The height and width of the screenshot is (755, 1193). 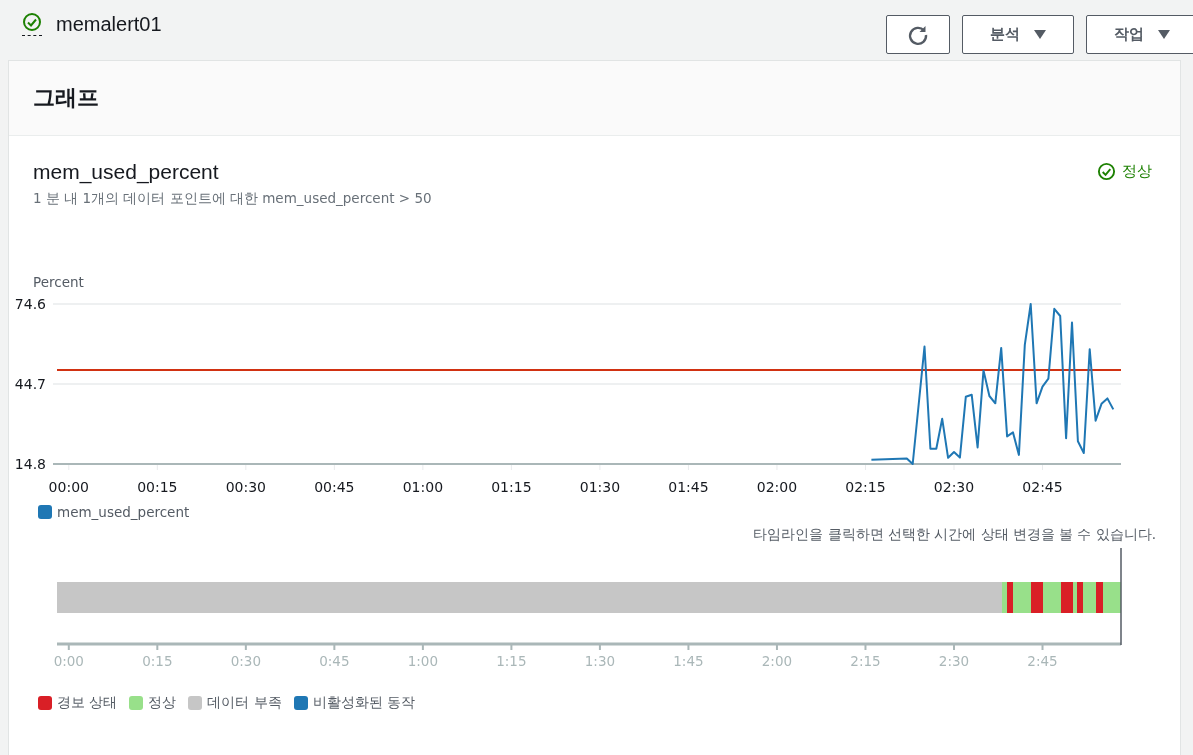 What do you see at coordinates (157, 487) in the screenshot?
I see `x-tick-label: 00:15` at bounding box center [157, 487].